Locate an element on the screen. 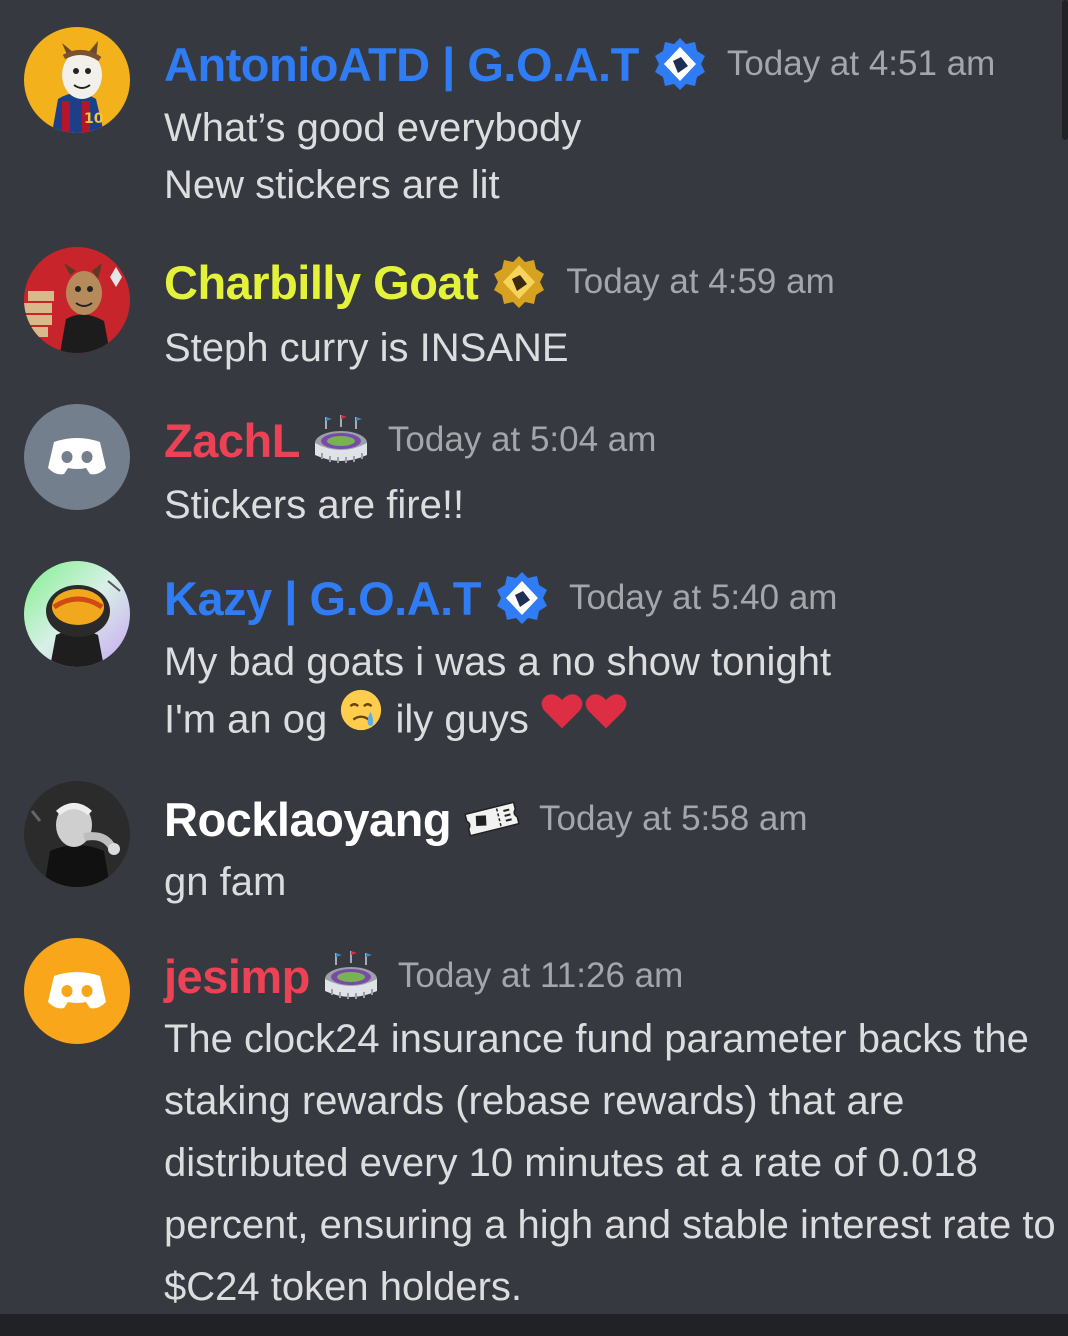 This screenshot has height=1336, width=1068. username: AntonioATD | G.O.A.T is located at coordinates (401, 64).